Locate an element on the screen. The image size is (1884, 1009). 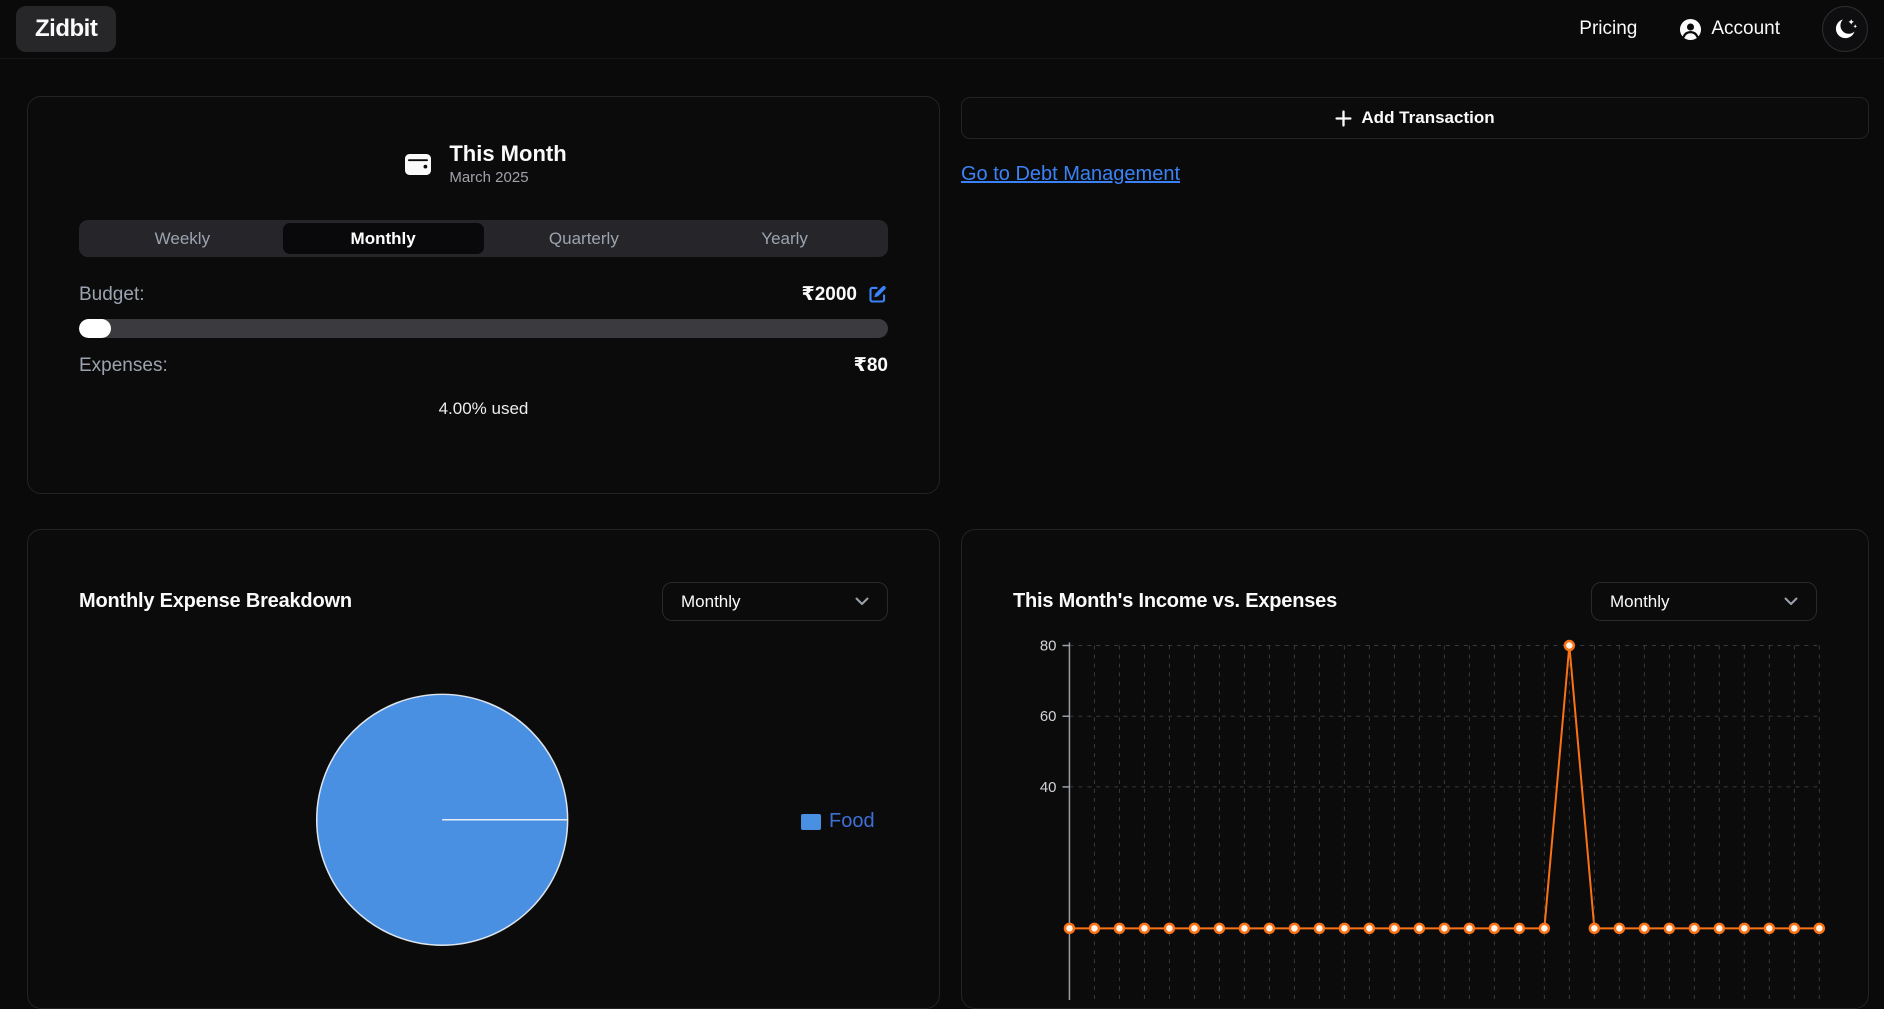
expense-period-select: Monthly is located at coordinates (775, 601).